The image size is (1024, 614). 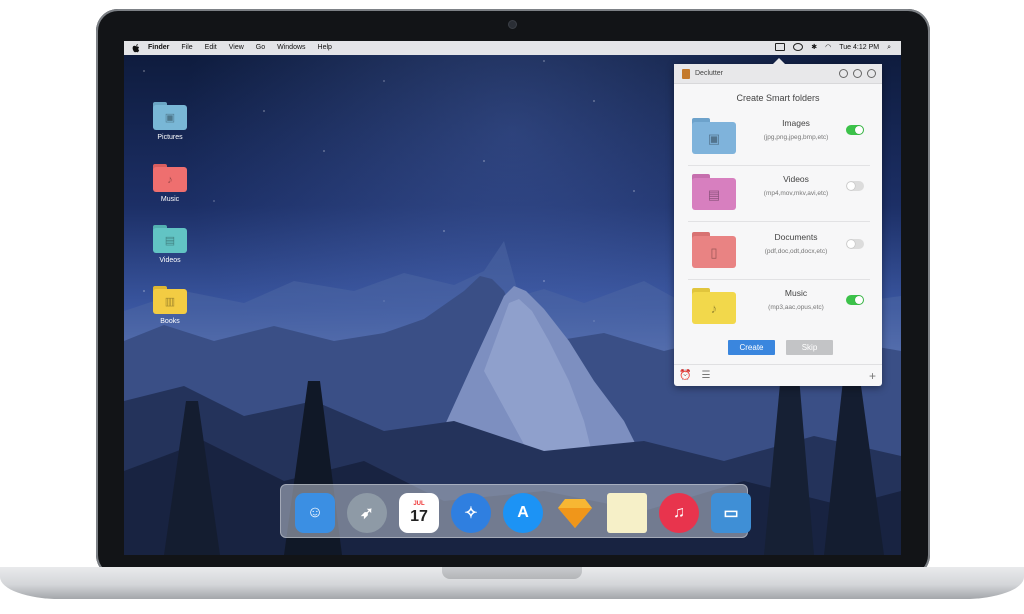 I want to click on menu-windows: Windows, so click(x=291, y=48).